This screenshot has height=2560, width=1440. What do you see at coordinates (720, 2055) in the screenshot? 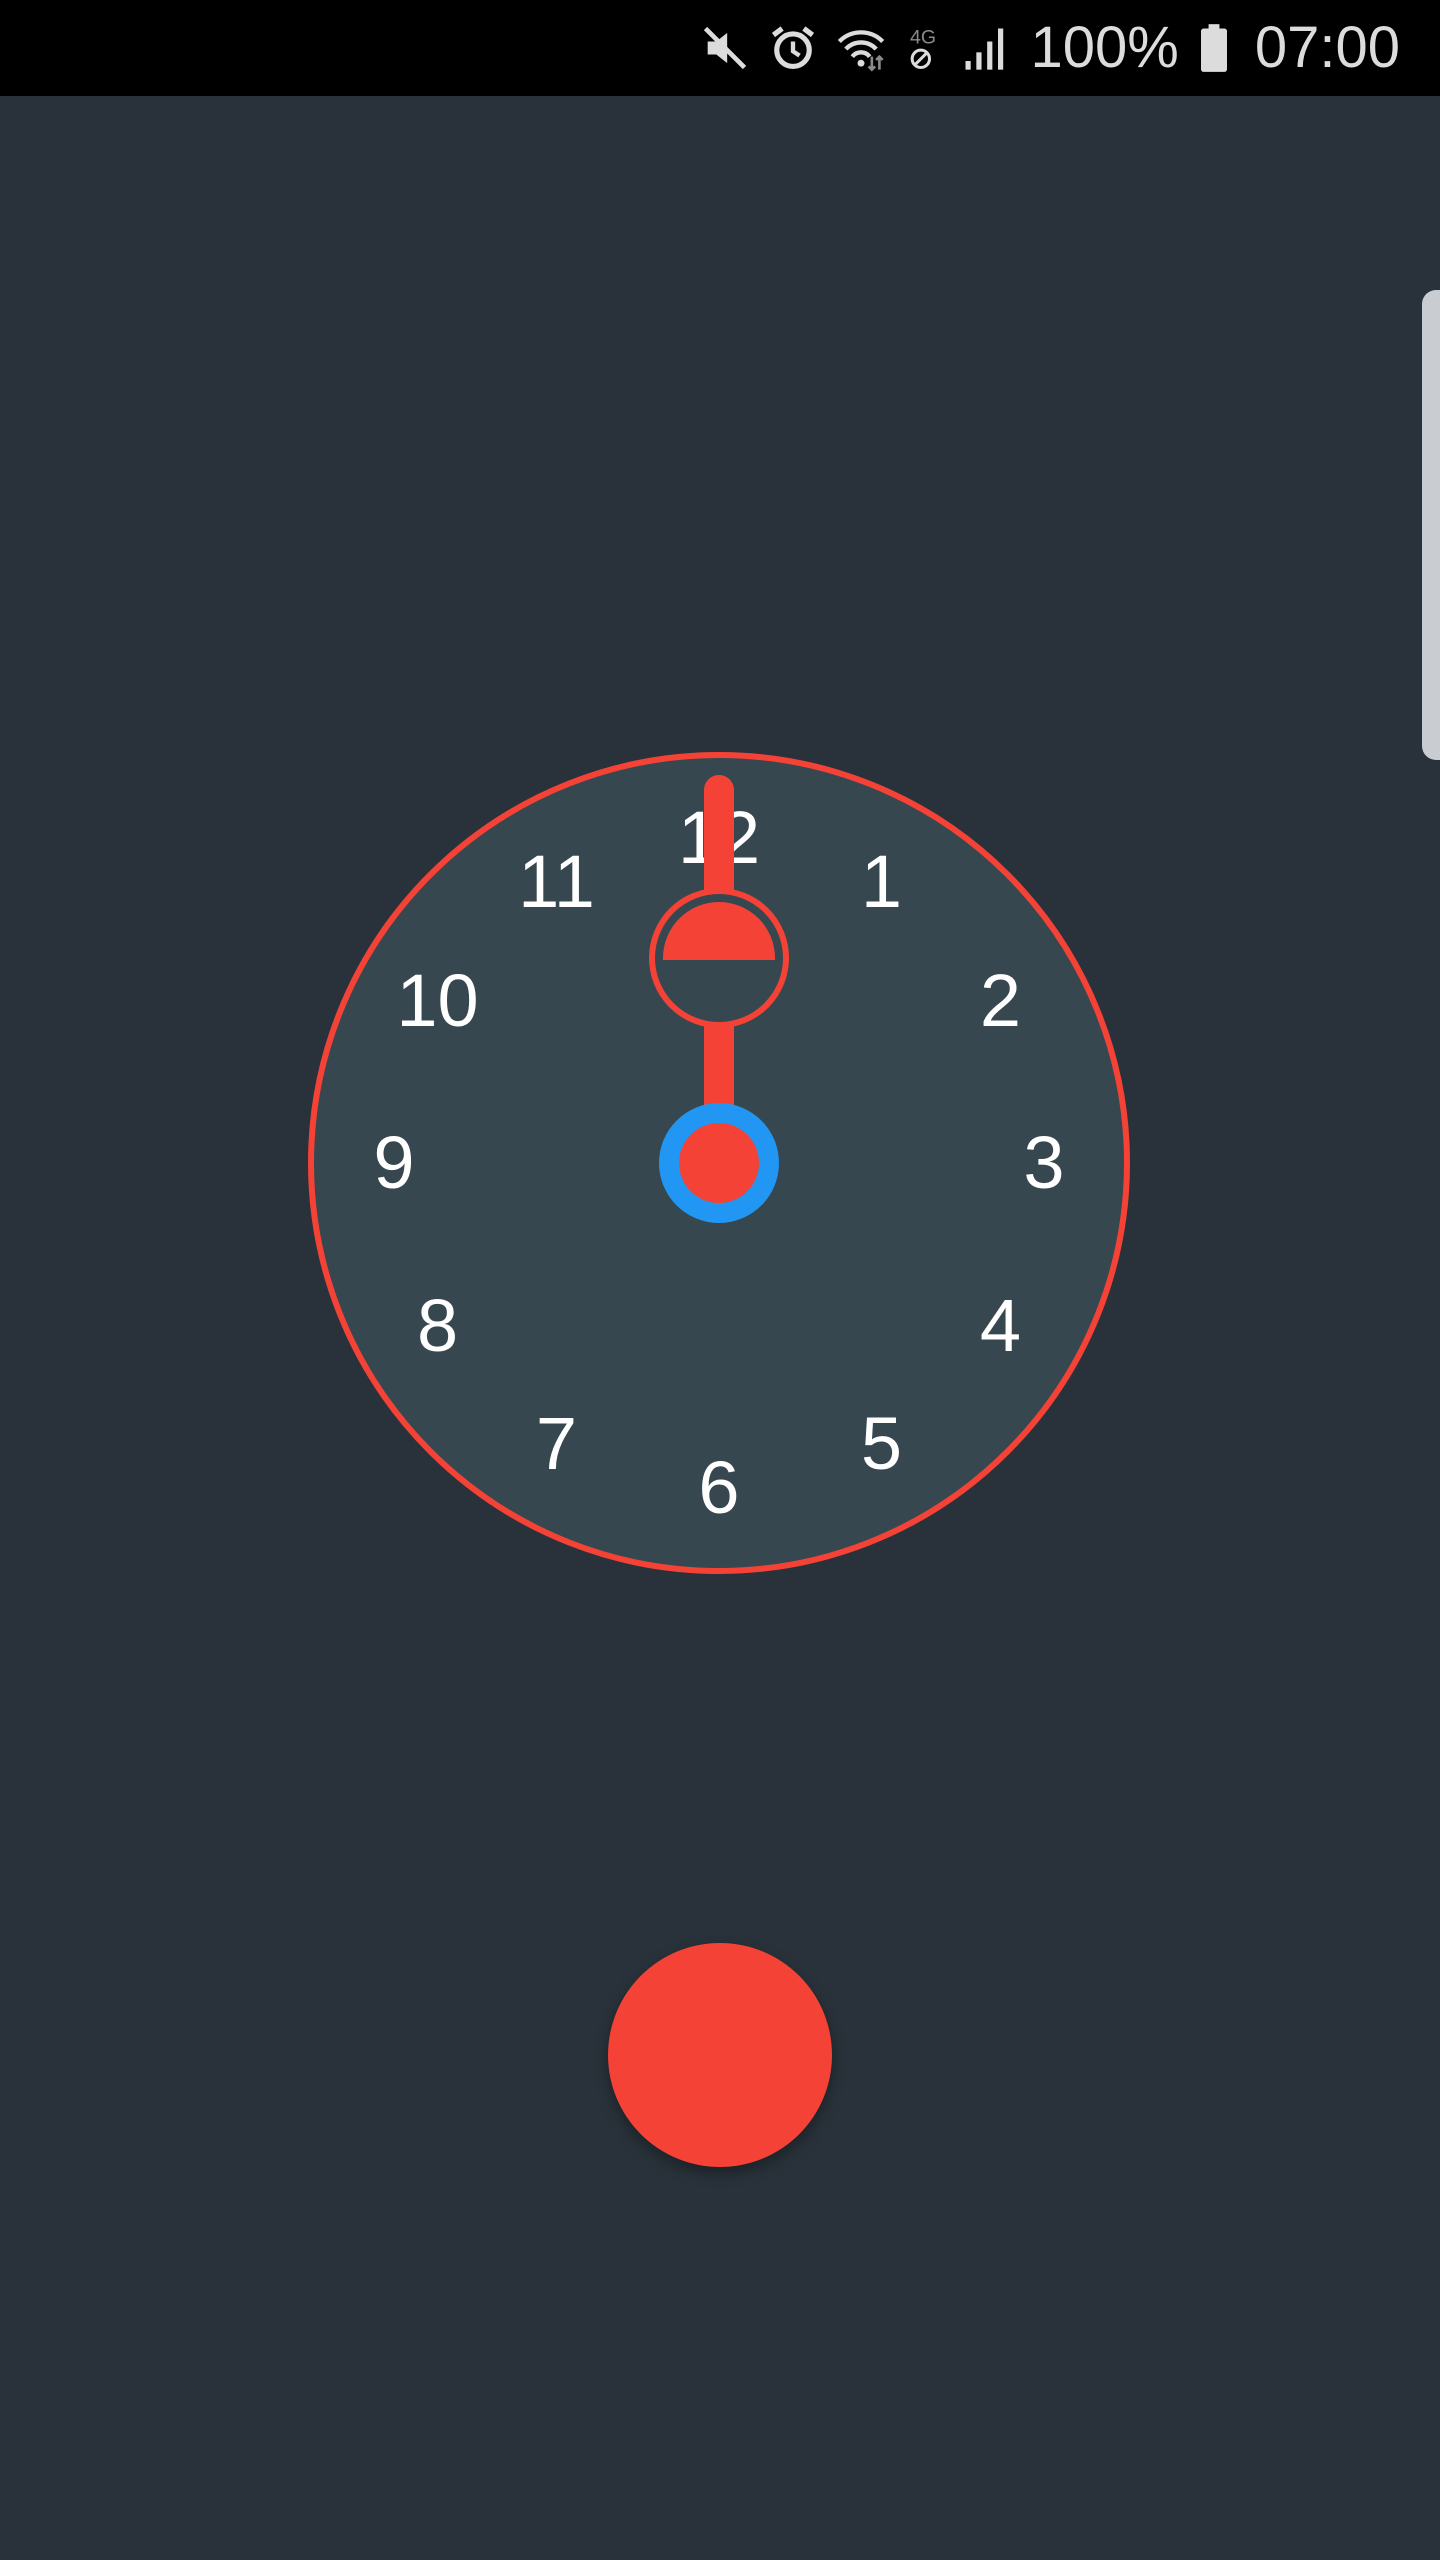
I see `record-button` at bounding box center [720, 2055].